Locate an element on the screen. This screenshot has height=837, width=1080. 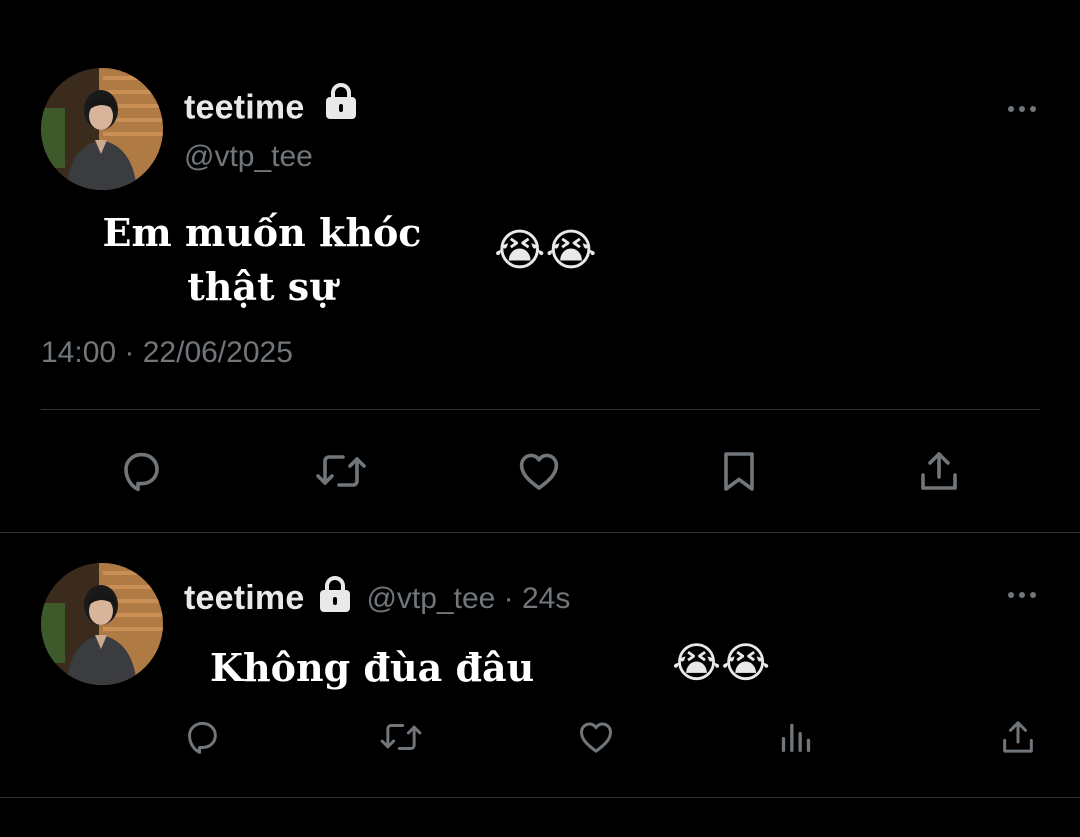
reply-handle-time: @vtp_tee · 24s is located at coordinates (468, 599).